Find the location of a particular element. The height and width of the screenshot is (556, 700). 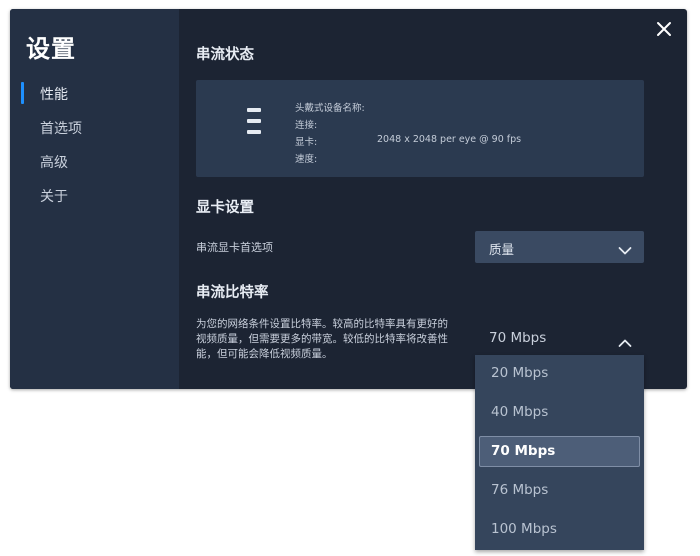

sidebar-item-performance: 性能 is located at coordinates (54, 94).